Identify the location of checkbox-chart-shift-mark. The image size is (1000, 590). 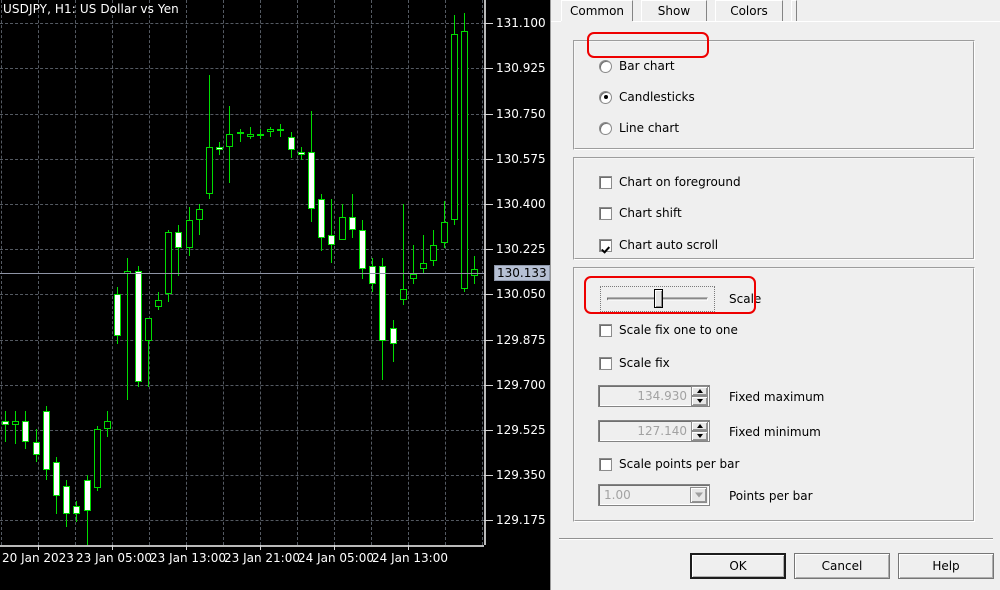
(605, 213).